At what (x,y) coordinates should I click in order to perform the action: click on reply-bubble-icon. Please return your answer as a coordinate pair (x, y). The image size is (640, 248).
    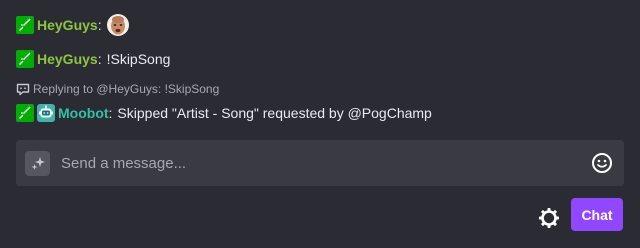
    Looking at the image, I should click on (23, 89).